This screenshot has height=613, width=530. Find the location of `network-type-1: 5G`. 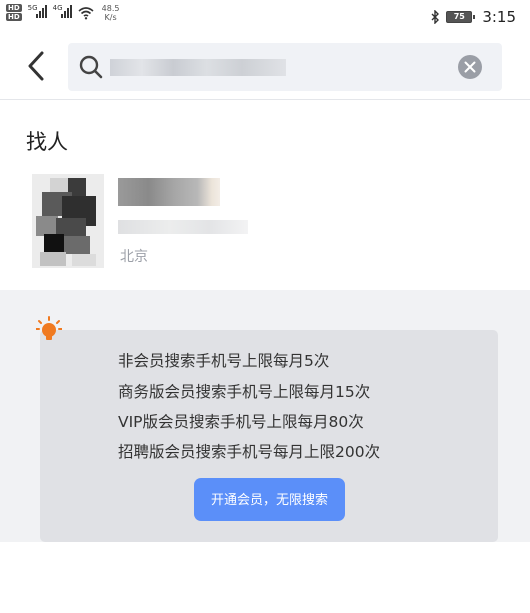

network-type-1: 5G is located at coordinates (32, 8).